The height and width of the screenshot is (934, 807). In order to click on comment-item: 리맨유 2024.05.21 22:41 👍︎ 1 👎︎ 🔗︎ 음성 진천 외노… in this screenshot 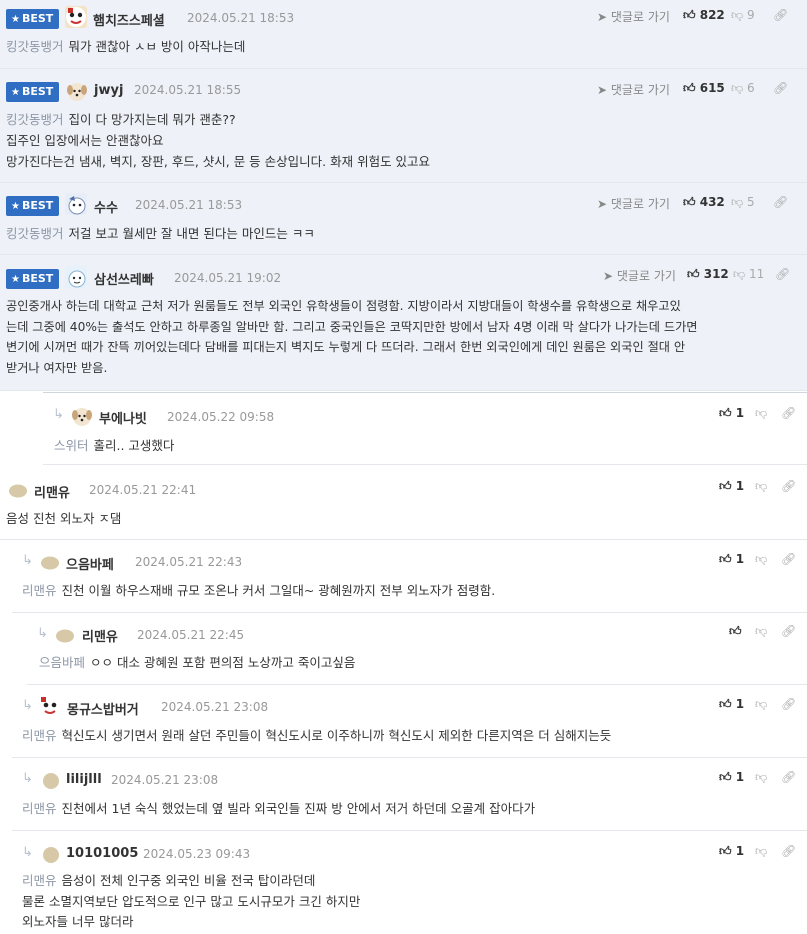, I will do `click(403, 503)`.